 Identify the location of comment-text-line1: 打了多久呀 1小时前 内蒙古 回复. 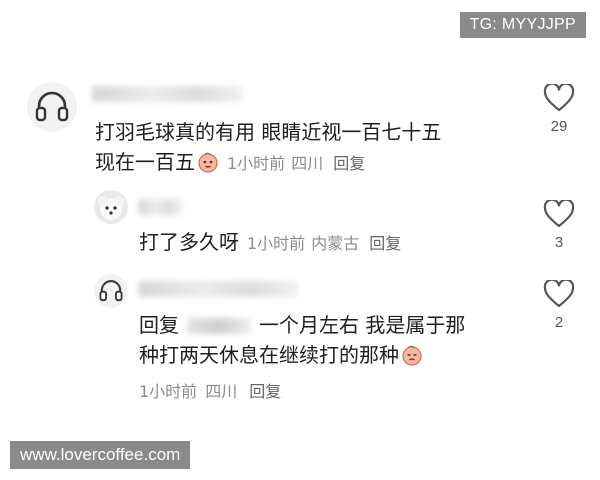
(273, 243).